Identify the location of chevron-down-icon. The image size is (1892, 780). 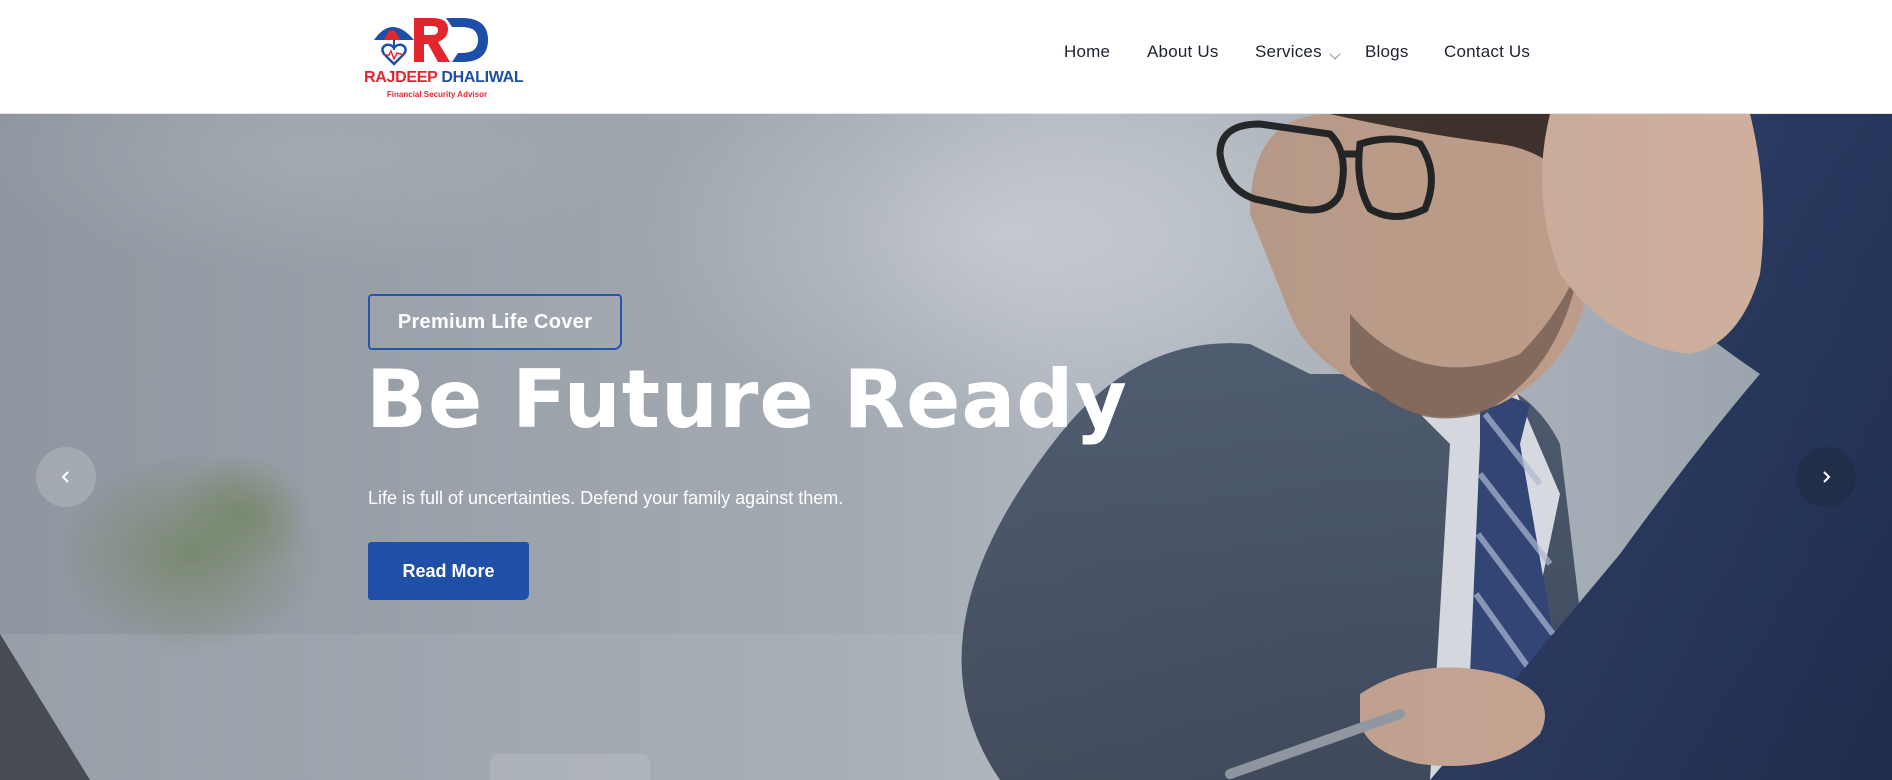
(1335, 54).